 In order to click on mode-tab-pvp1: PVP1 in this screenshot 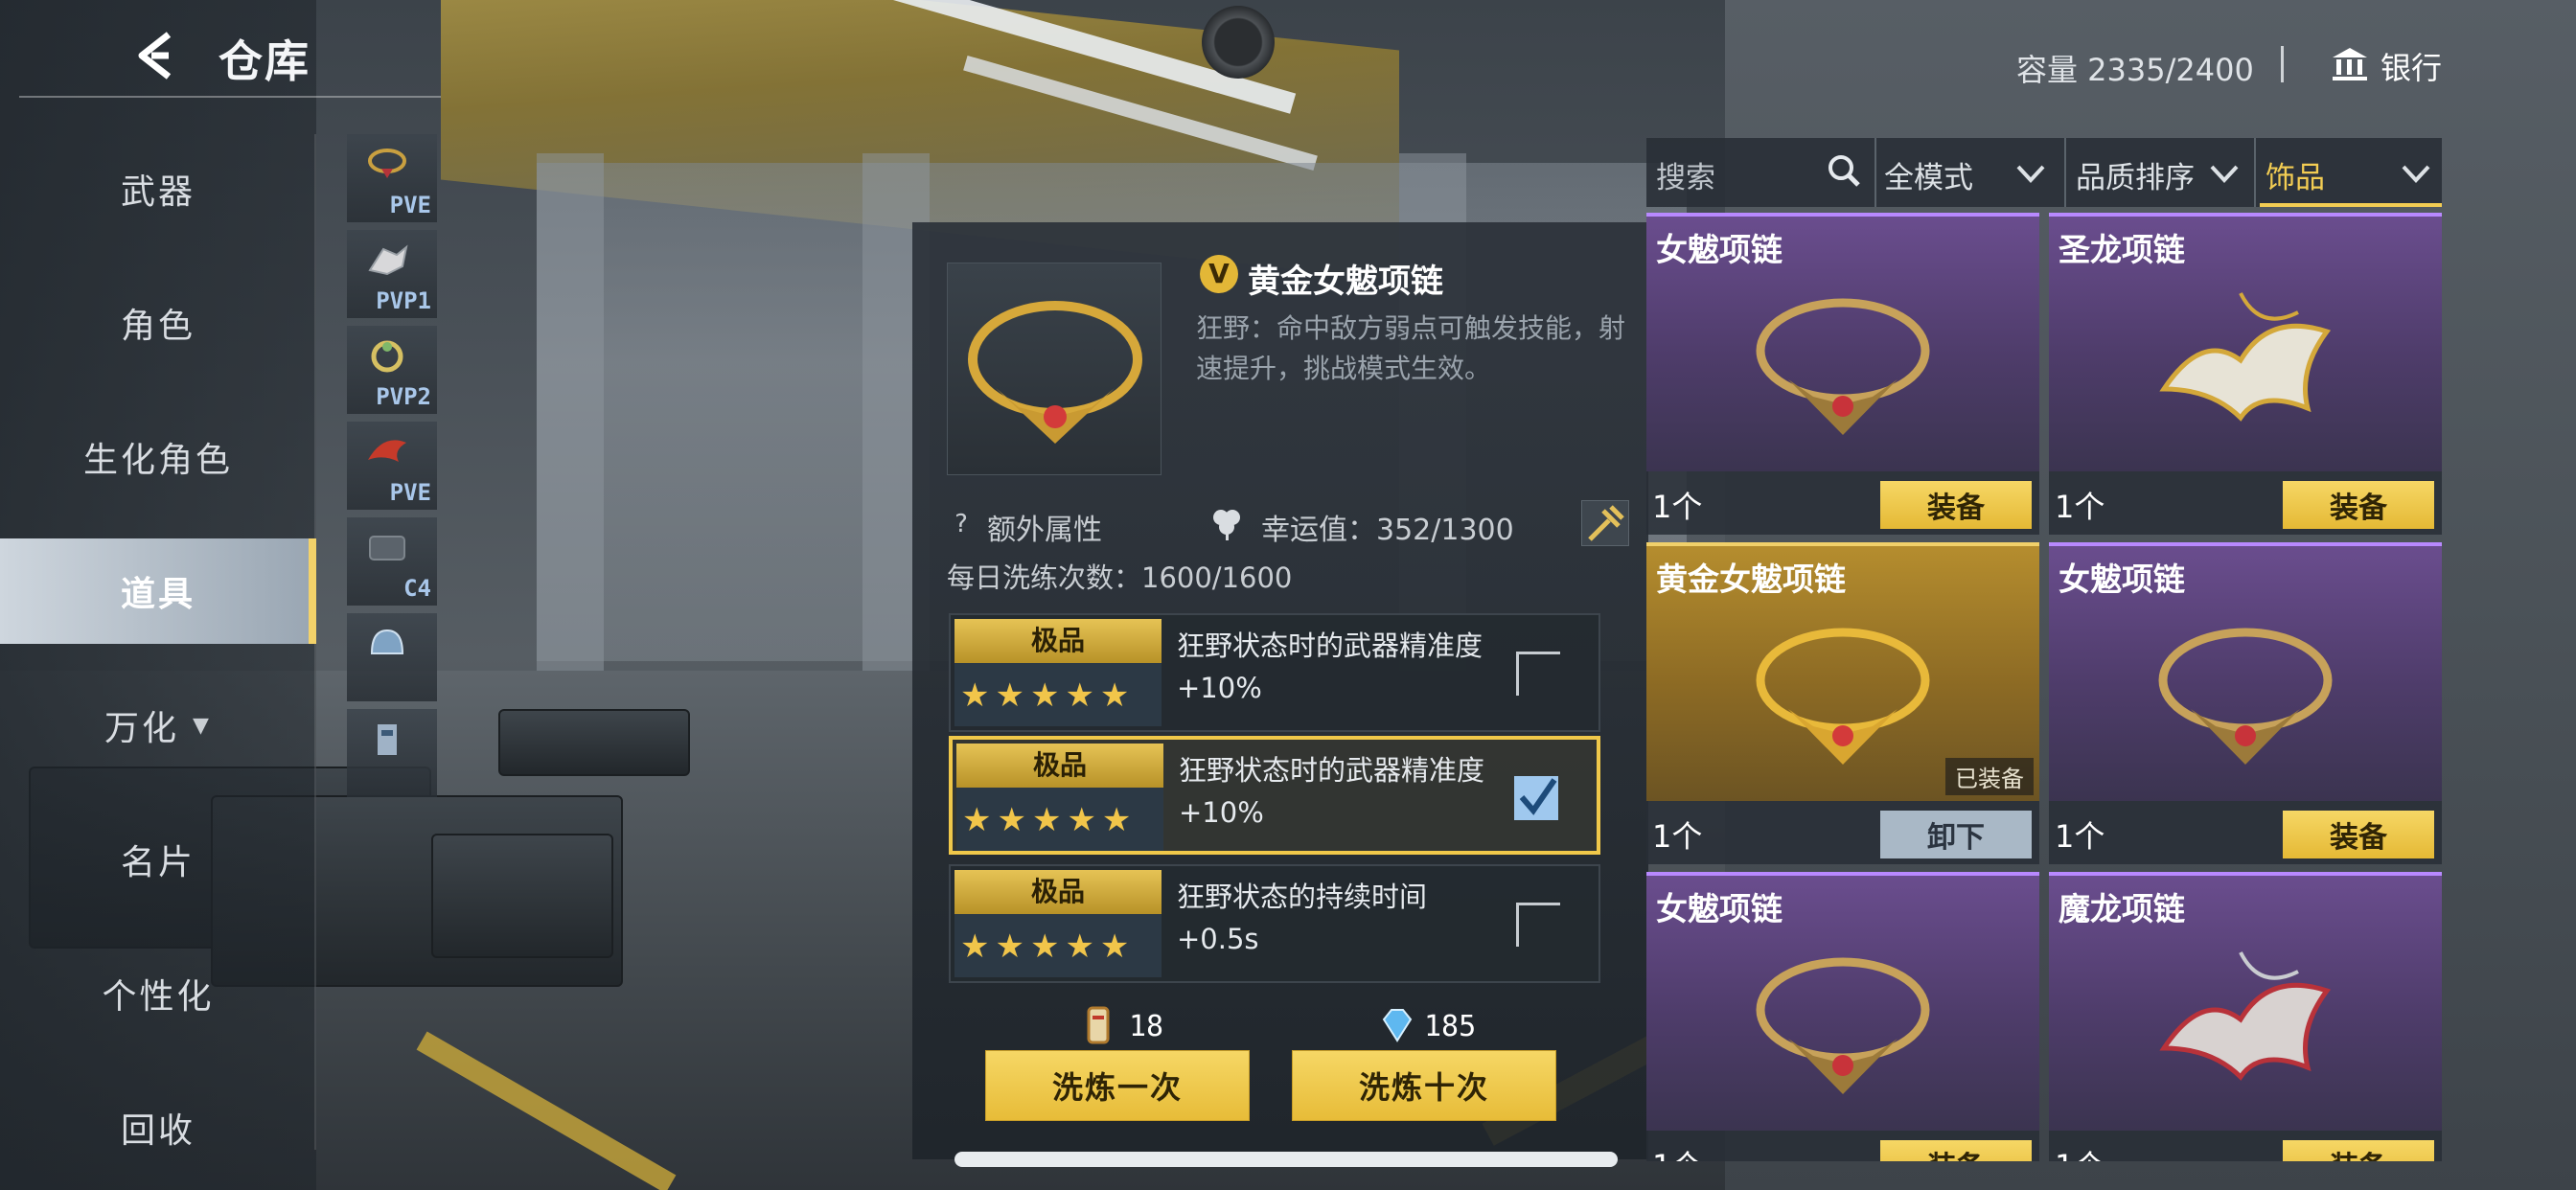, I will do `click(392, 274)`.